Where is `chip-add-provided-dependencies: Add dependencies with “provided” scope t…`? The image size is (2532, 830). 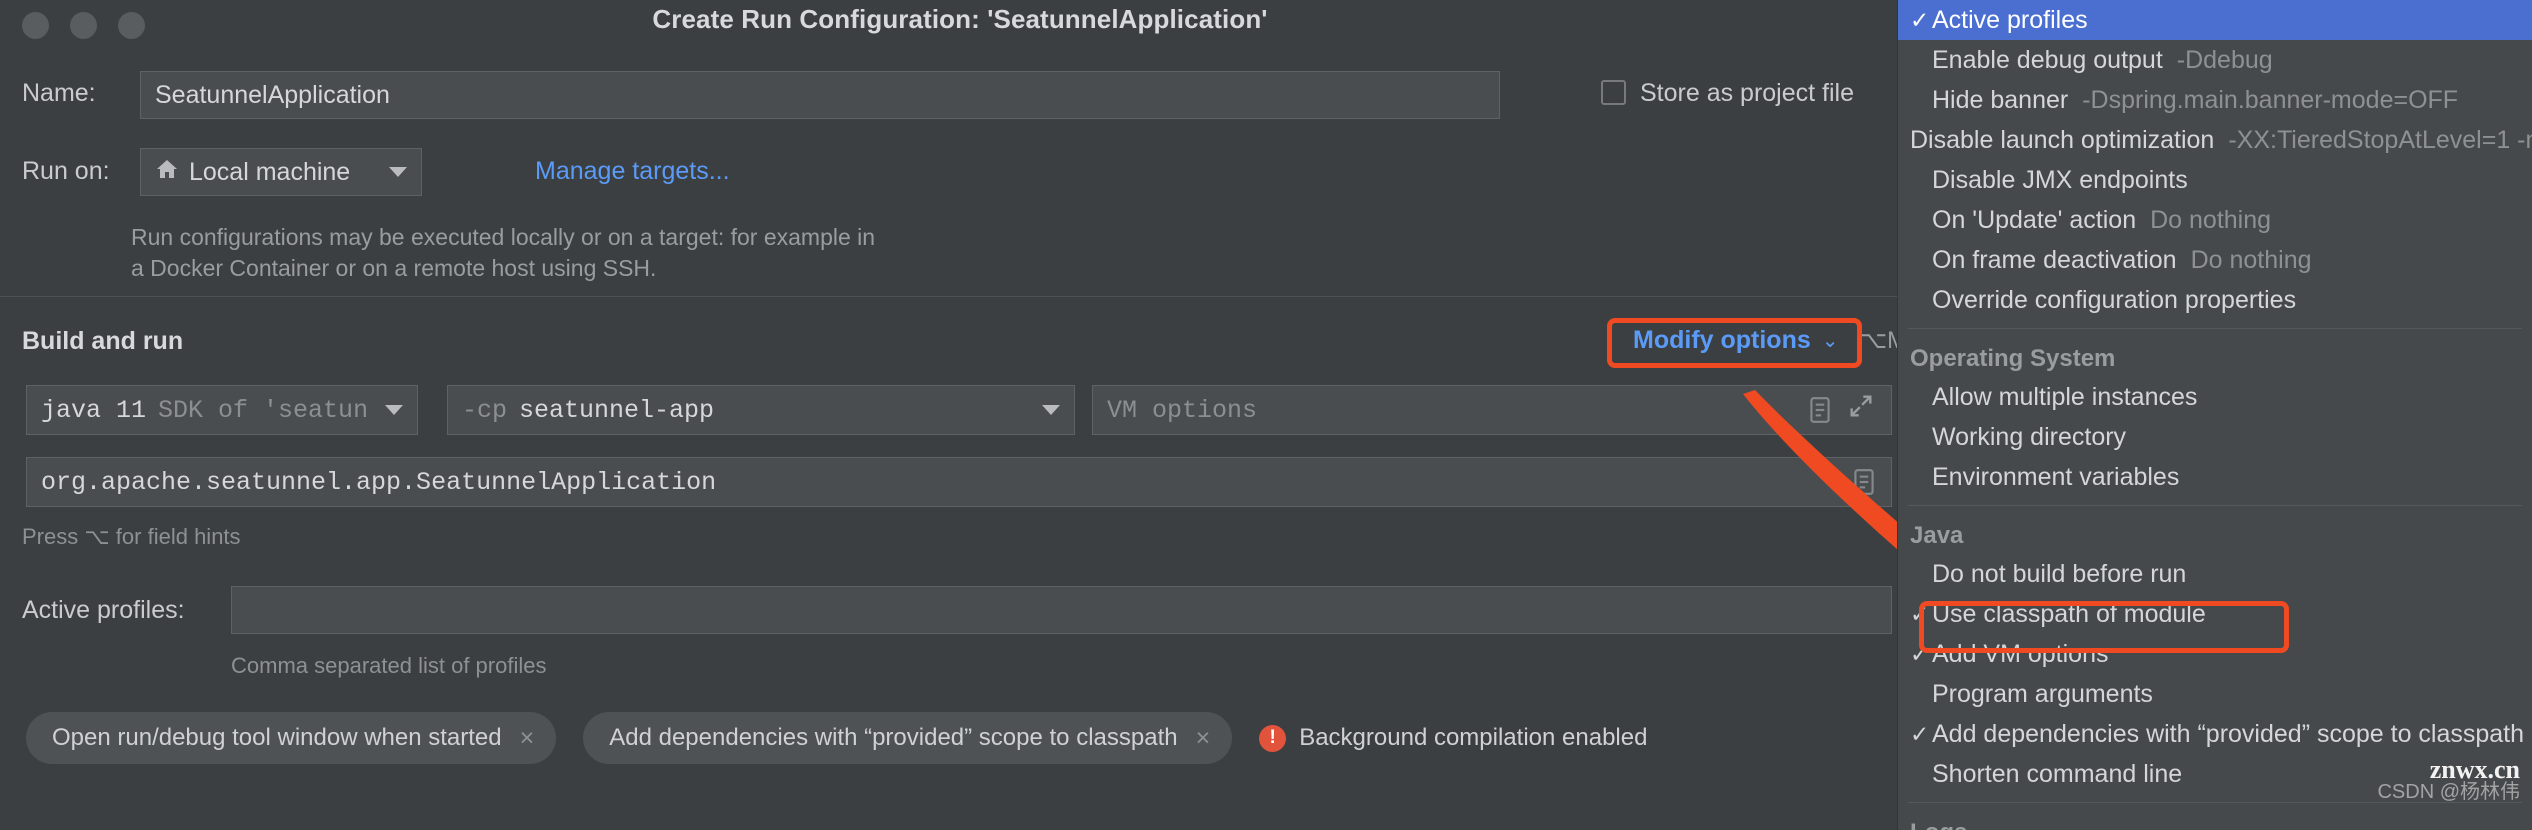 chip-add-provided-dependencies: Add dependencies with “provided” scope t… is located at coordinates (908, 738).